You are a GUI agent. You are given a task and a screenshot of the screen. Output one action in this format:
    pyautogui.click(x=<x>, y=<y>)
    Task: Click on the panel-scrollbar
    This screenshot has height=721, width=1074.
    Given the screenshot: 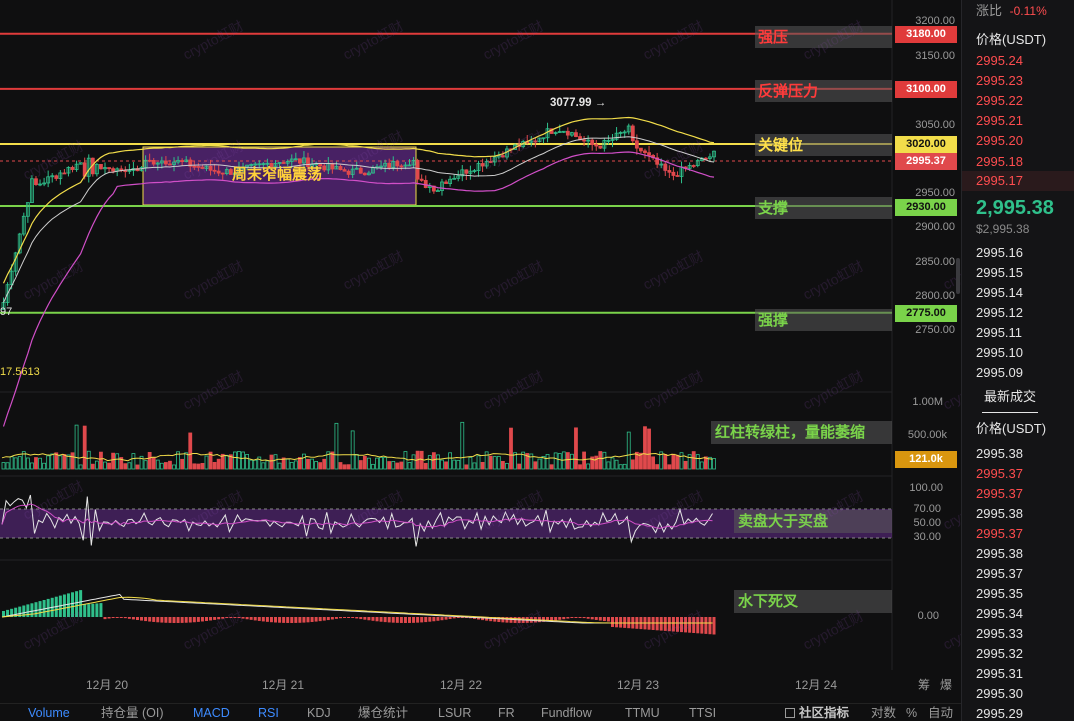 What is the action you would take?
    pyautogui.click(x=958, y=276)
    